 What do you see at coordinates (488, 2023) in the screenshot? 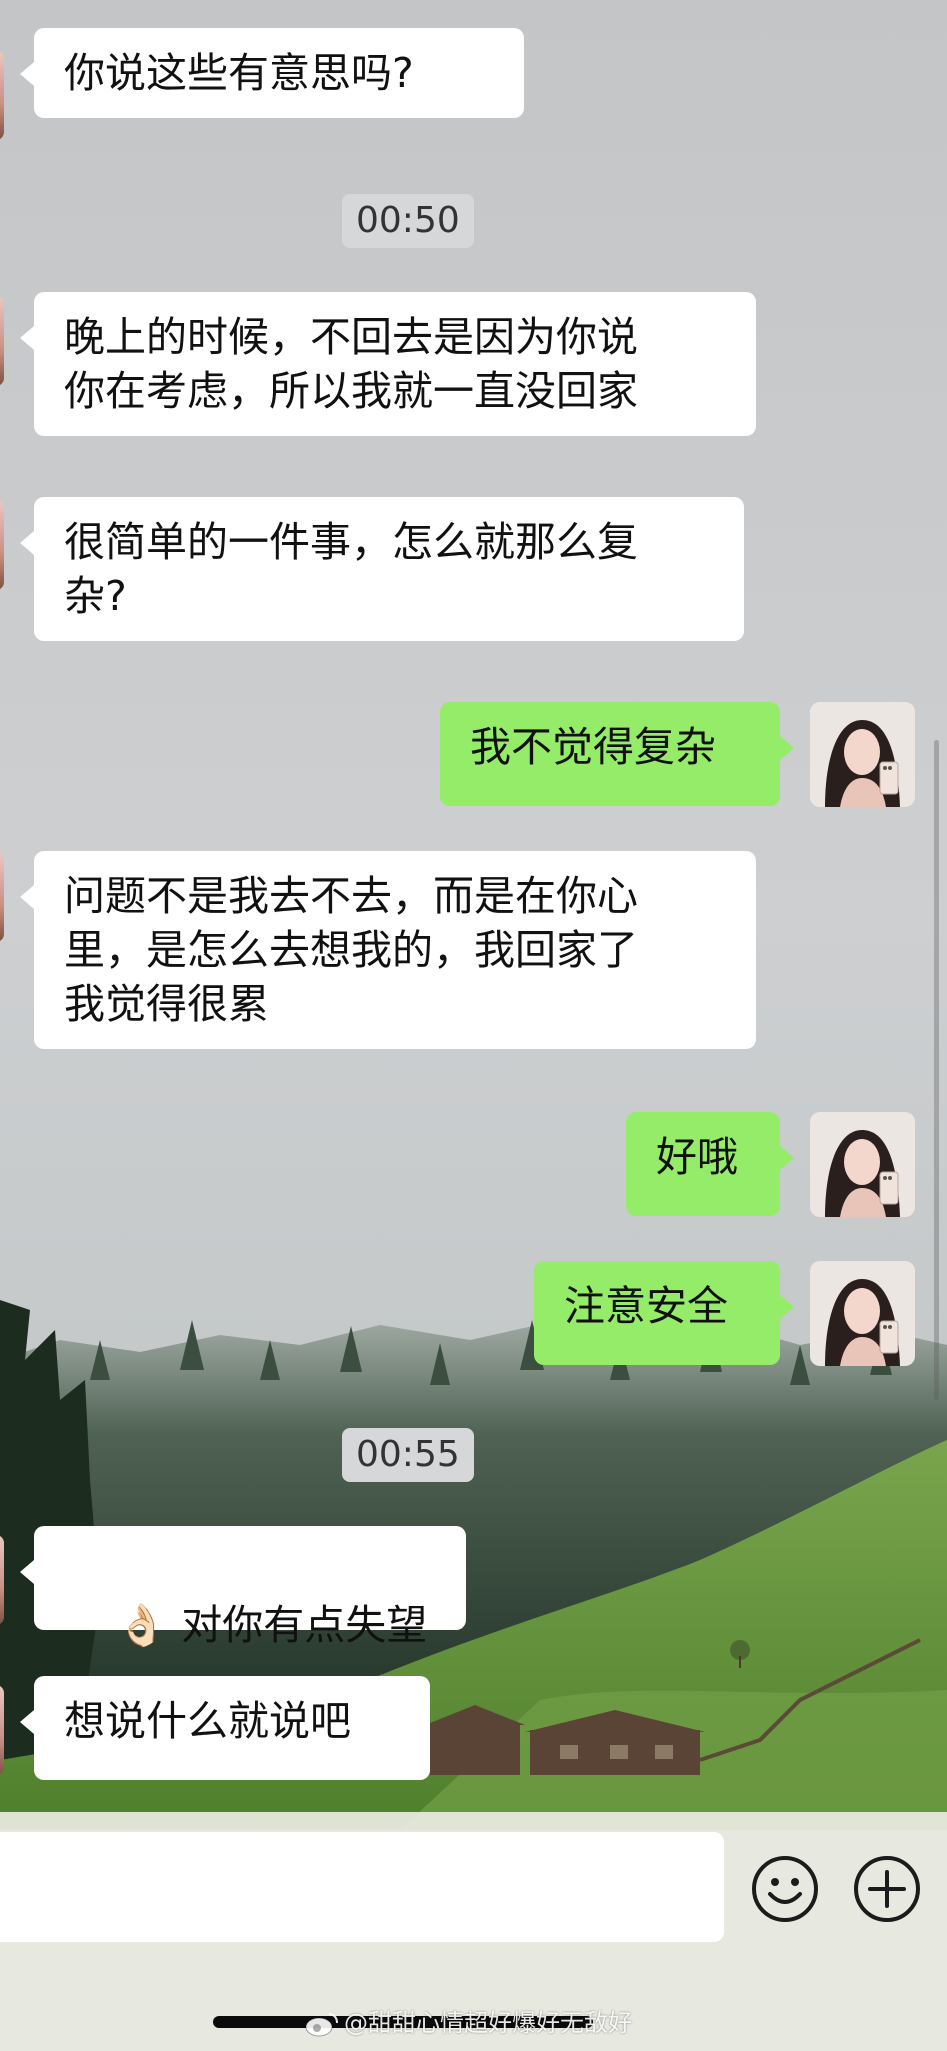
I see `watermark-text: @甜甜心情超好爆好无敌好` at bounding box center [488, 2023].